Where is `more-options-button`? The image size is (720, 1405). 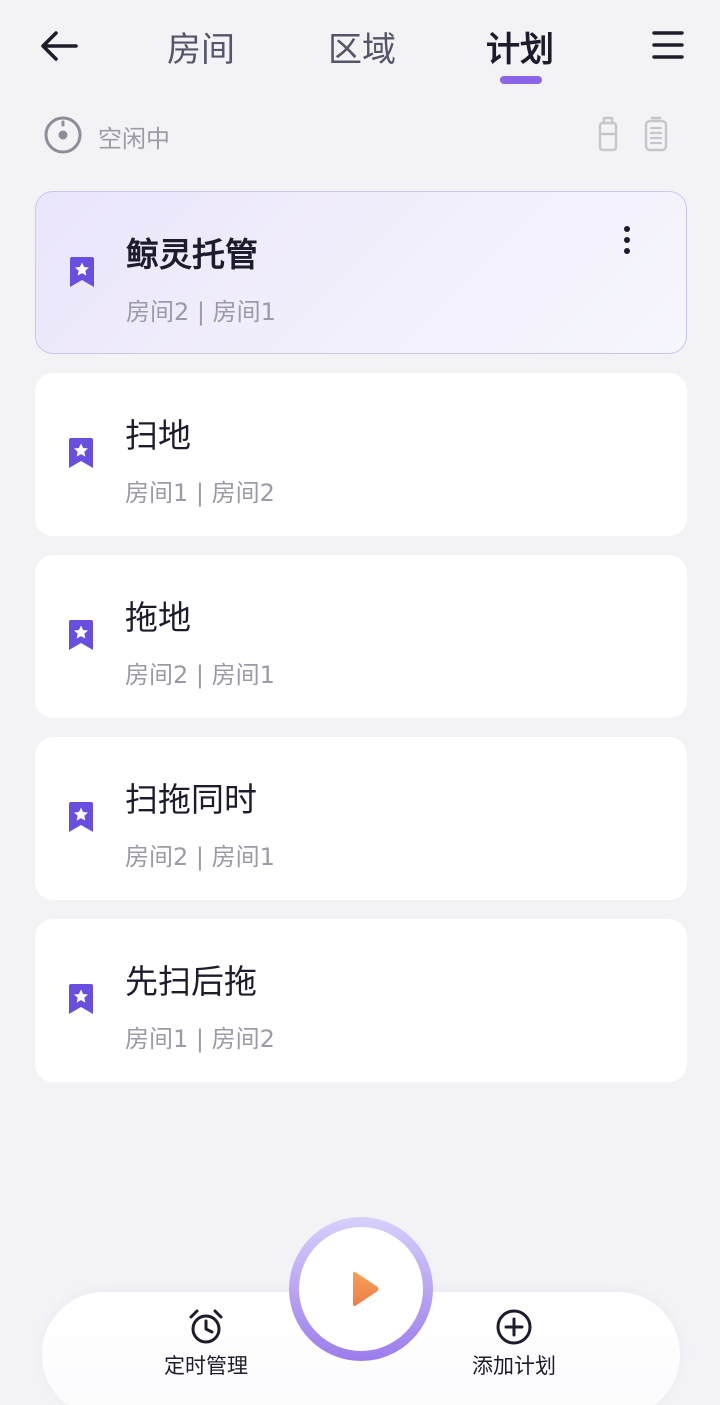 more-options-button is located at coordinates (627, 240).